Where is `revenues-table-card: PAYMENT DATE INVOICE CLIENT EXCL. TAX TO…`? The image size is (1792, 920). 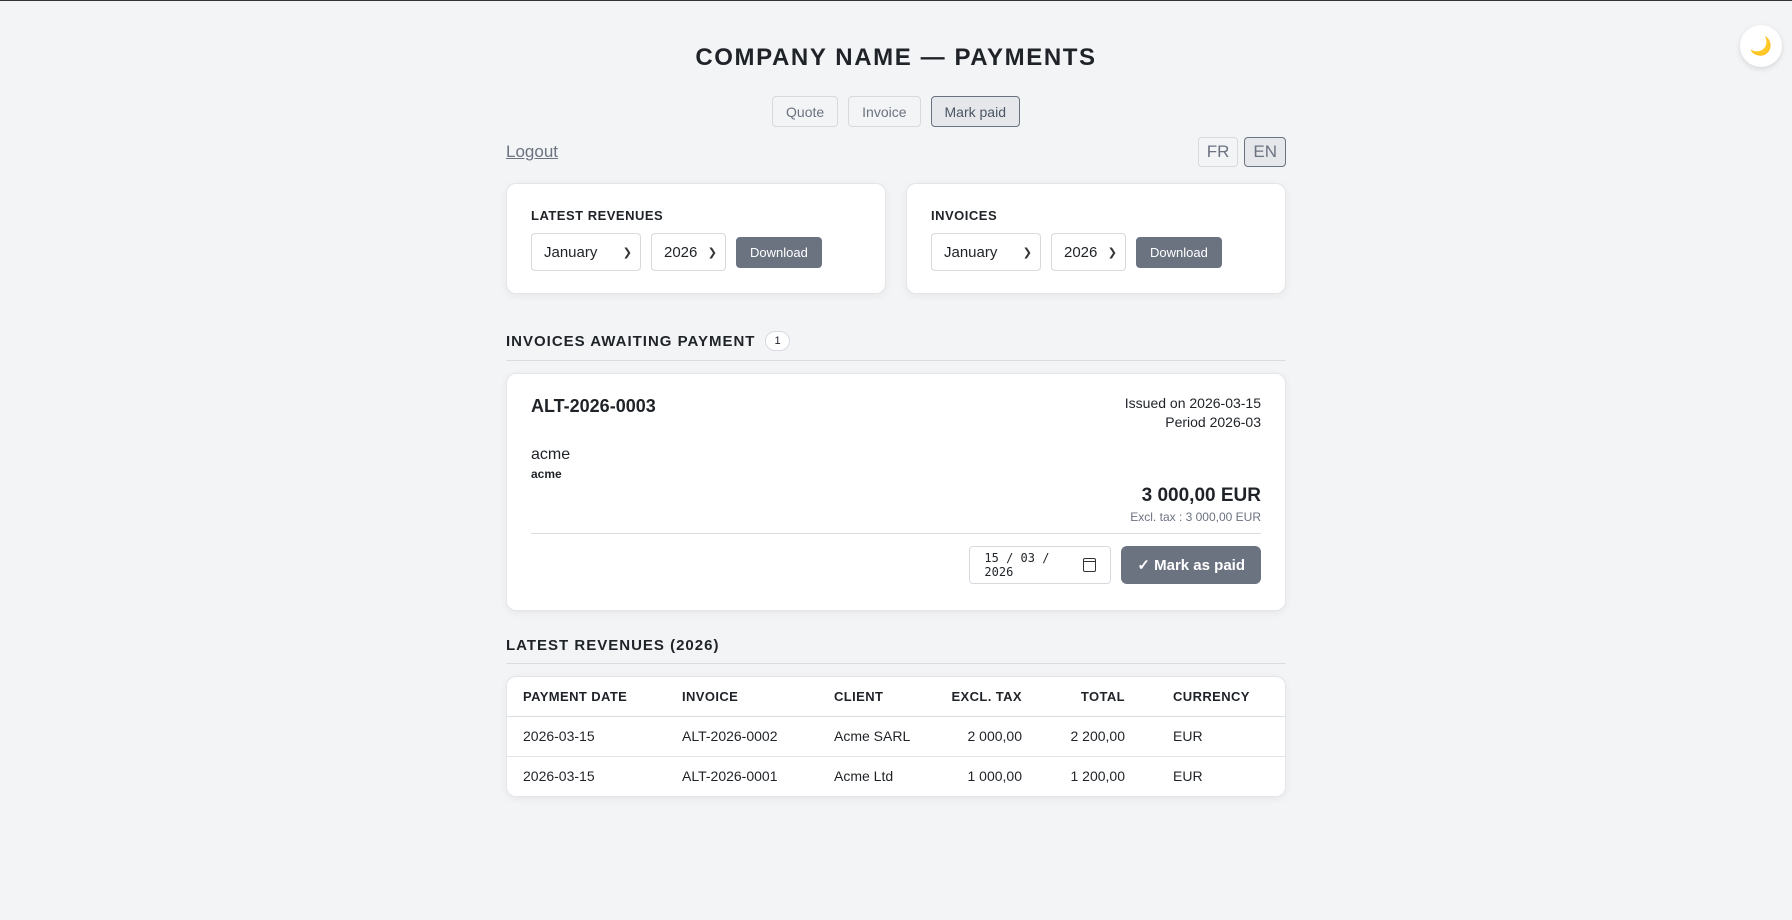 revenues-table-card: PAYMENT DATE INVOICE CLIENT EXCL. TAX TO… is located at coordinates (896, 736).